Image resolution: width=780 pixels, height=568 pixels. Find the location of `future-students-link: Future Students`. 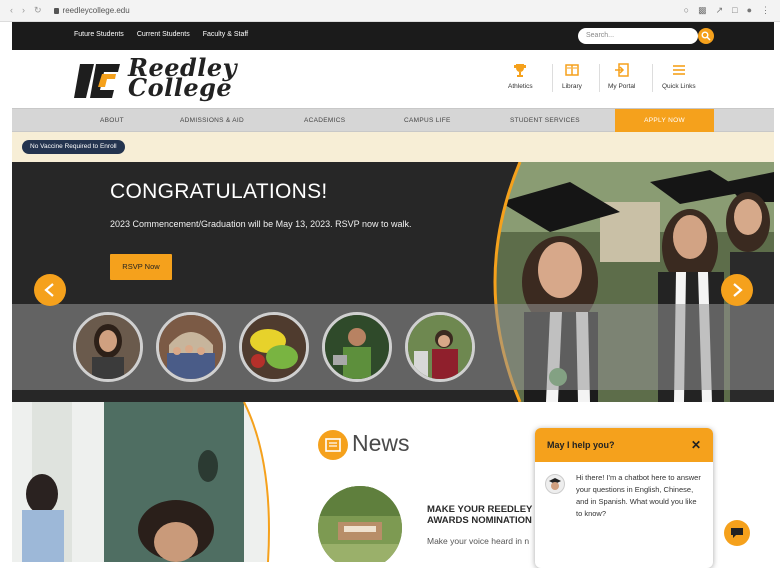

future-students-link: Future Students is located at coordinates (99, 34).